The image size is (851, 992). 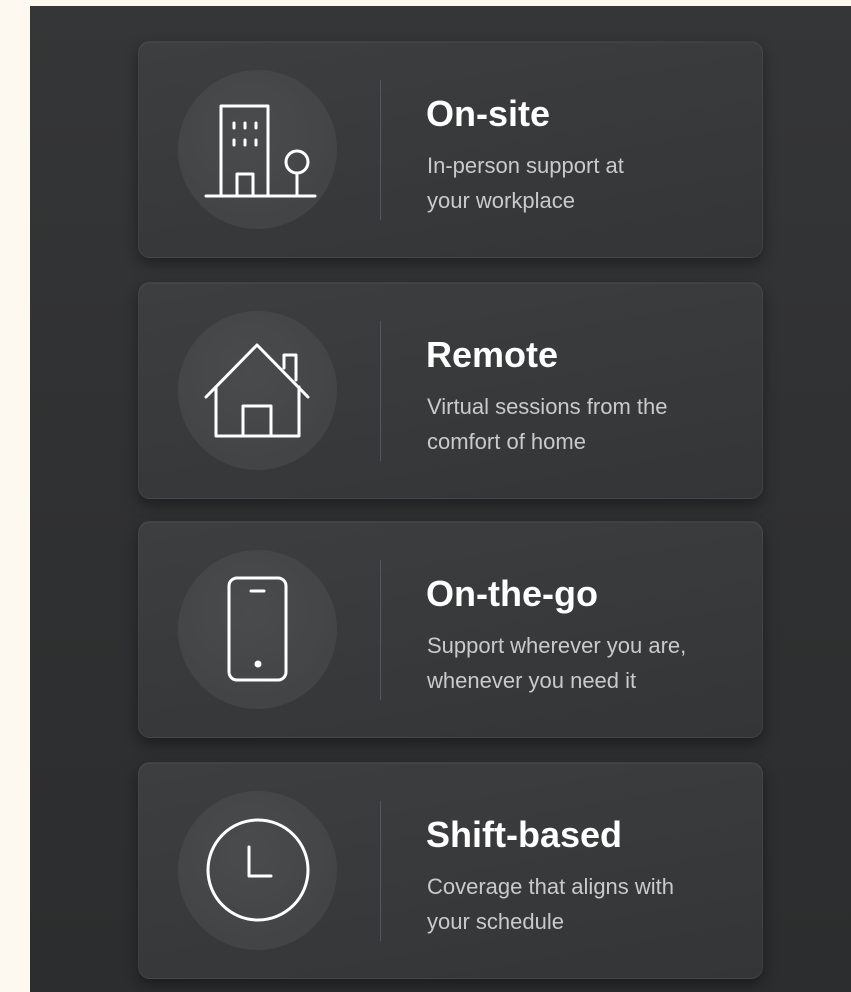 I want to click on option-description-line: Support wherever you are,, so click(x=557, y=645).